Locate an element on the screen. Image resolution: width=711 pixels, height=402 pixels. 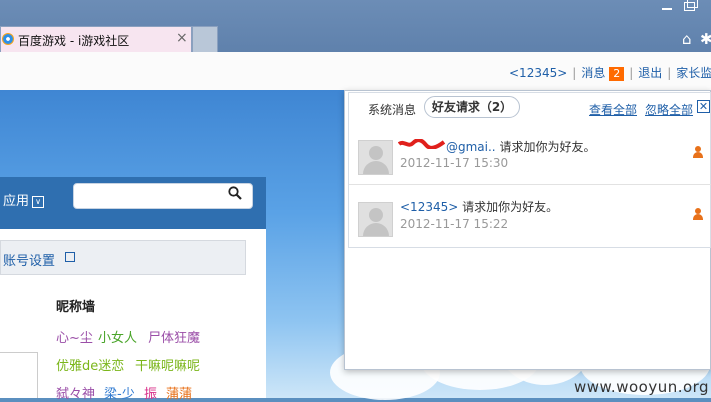
restore-icon is located at coordinates (691, 5).